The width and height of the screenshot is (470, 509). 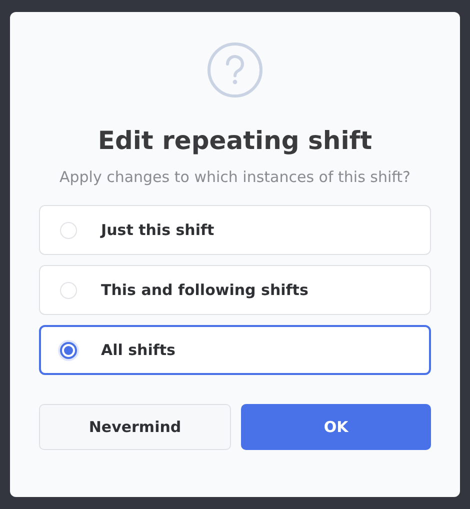 What do you see at coordinates (235, 350) in the screenshot?
I see `option-row: All shifts` at bounding box center [235, 350].